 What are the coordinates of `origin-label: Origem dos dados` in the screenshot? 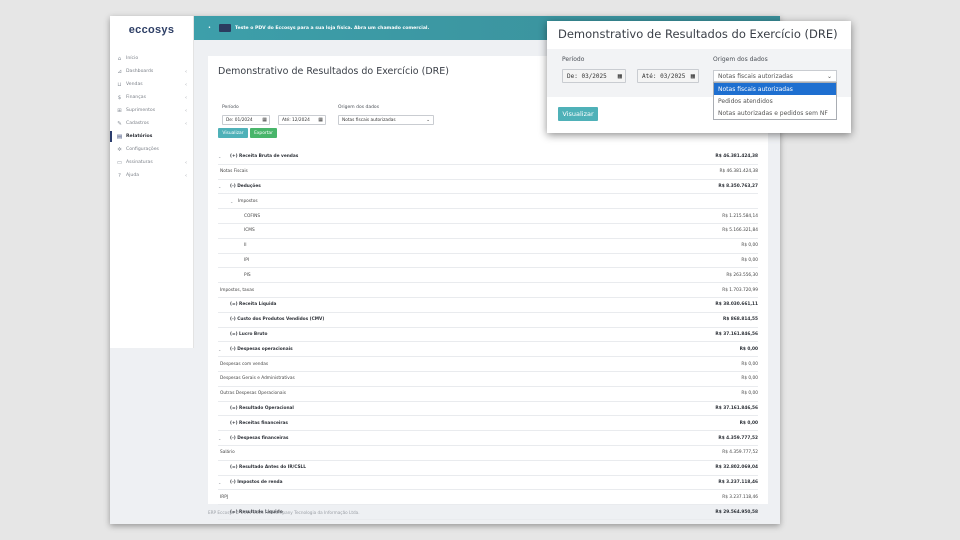 It's located at (359, 107).